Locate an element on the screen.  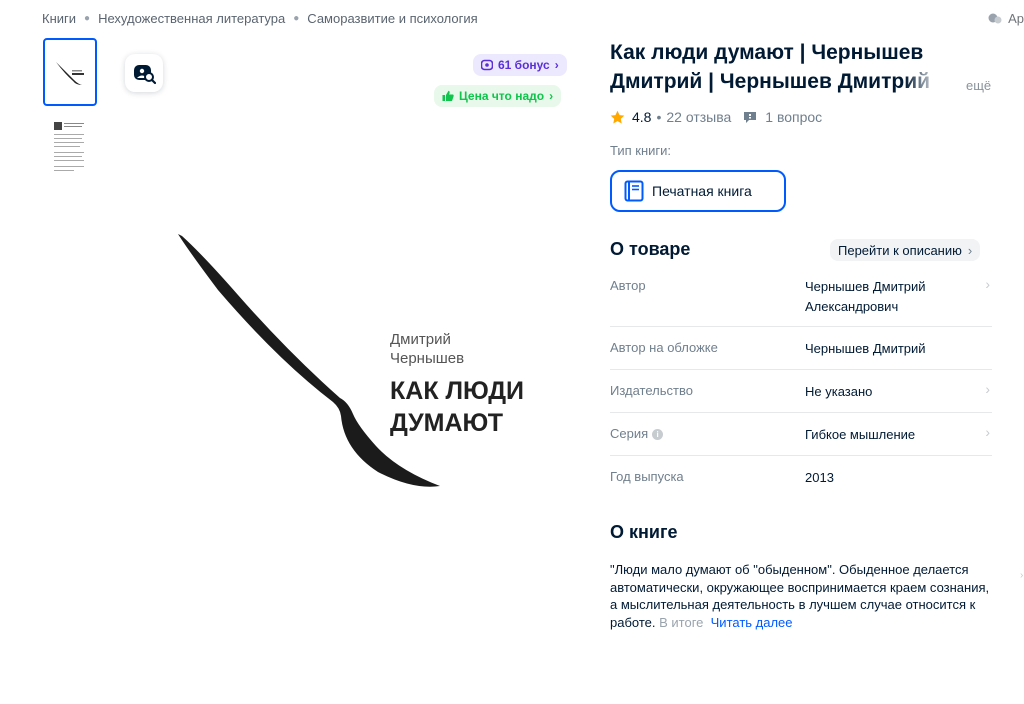
breadcrumb-item-books: Книги is located at coordinates (59, 18).